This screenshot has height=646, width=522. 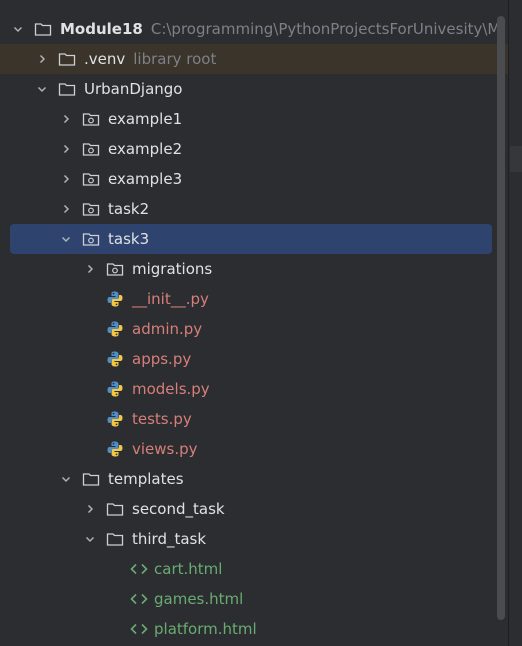 I want to click on tree-row-second-task: second_task, so click(x=254, y=509).